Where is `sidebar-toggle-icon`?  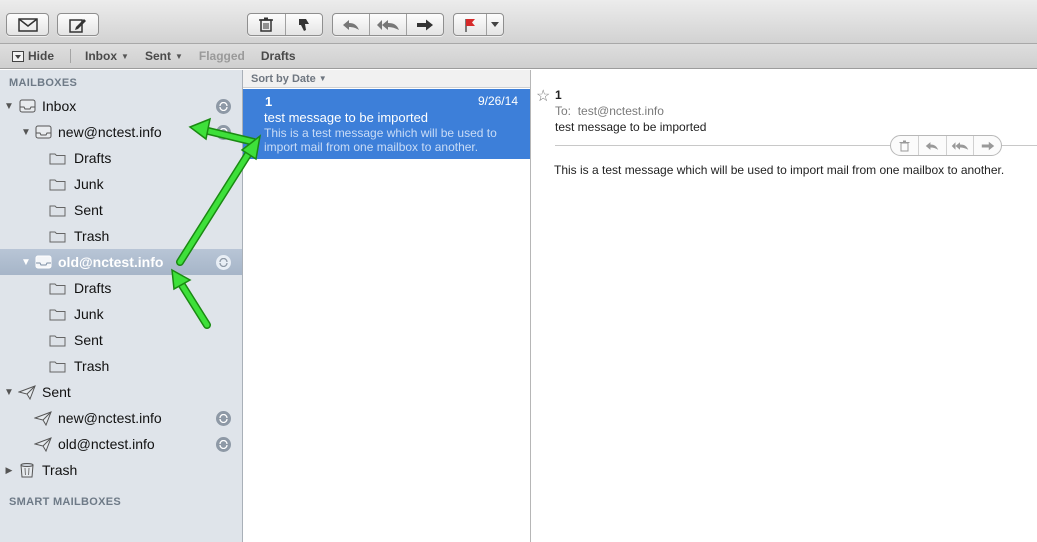
sidebar-toggle-icon is located at coordinates (18, 56).